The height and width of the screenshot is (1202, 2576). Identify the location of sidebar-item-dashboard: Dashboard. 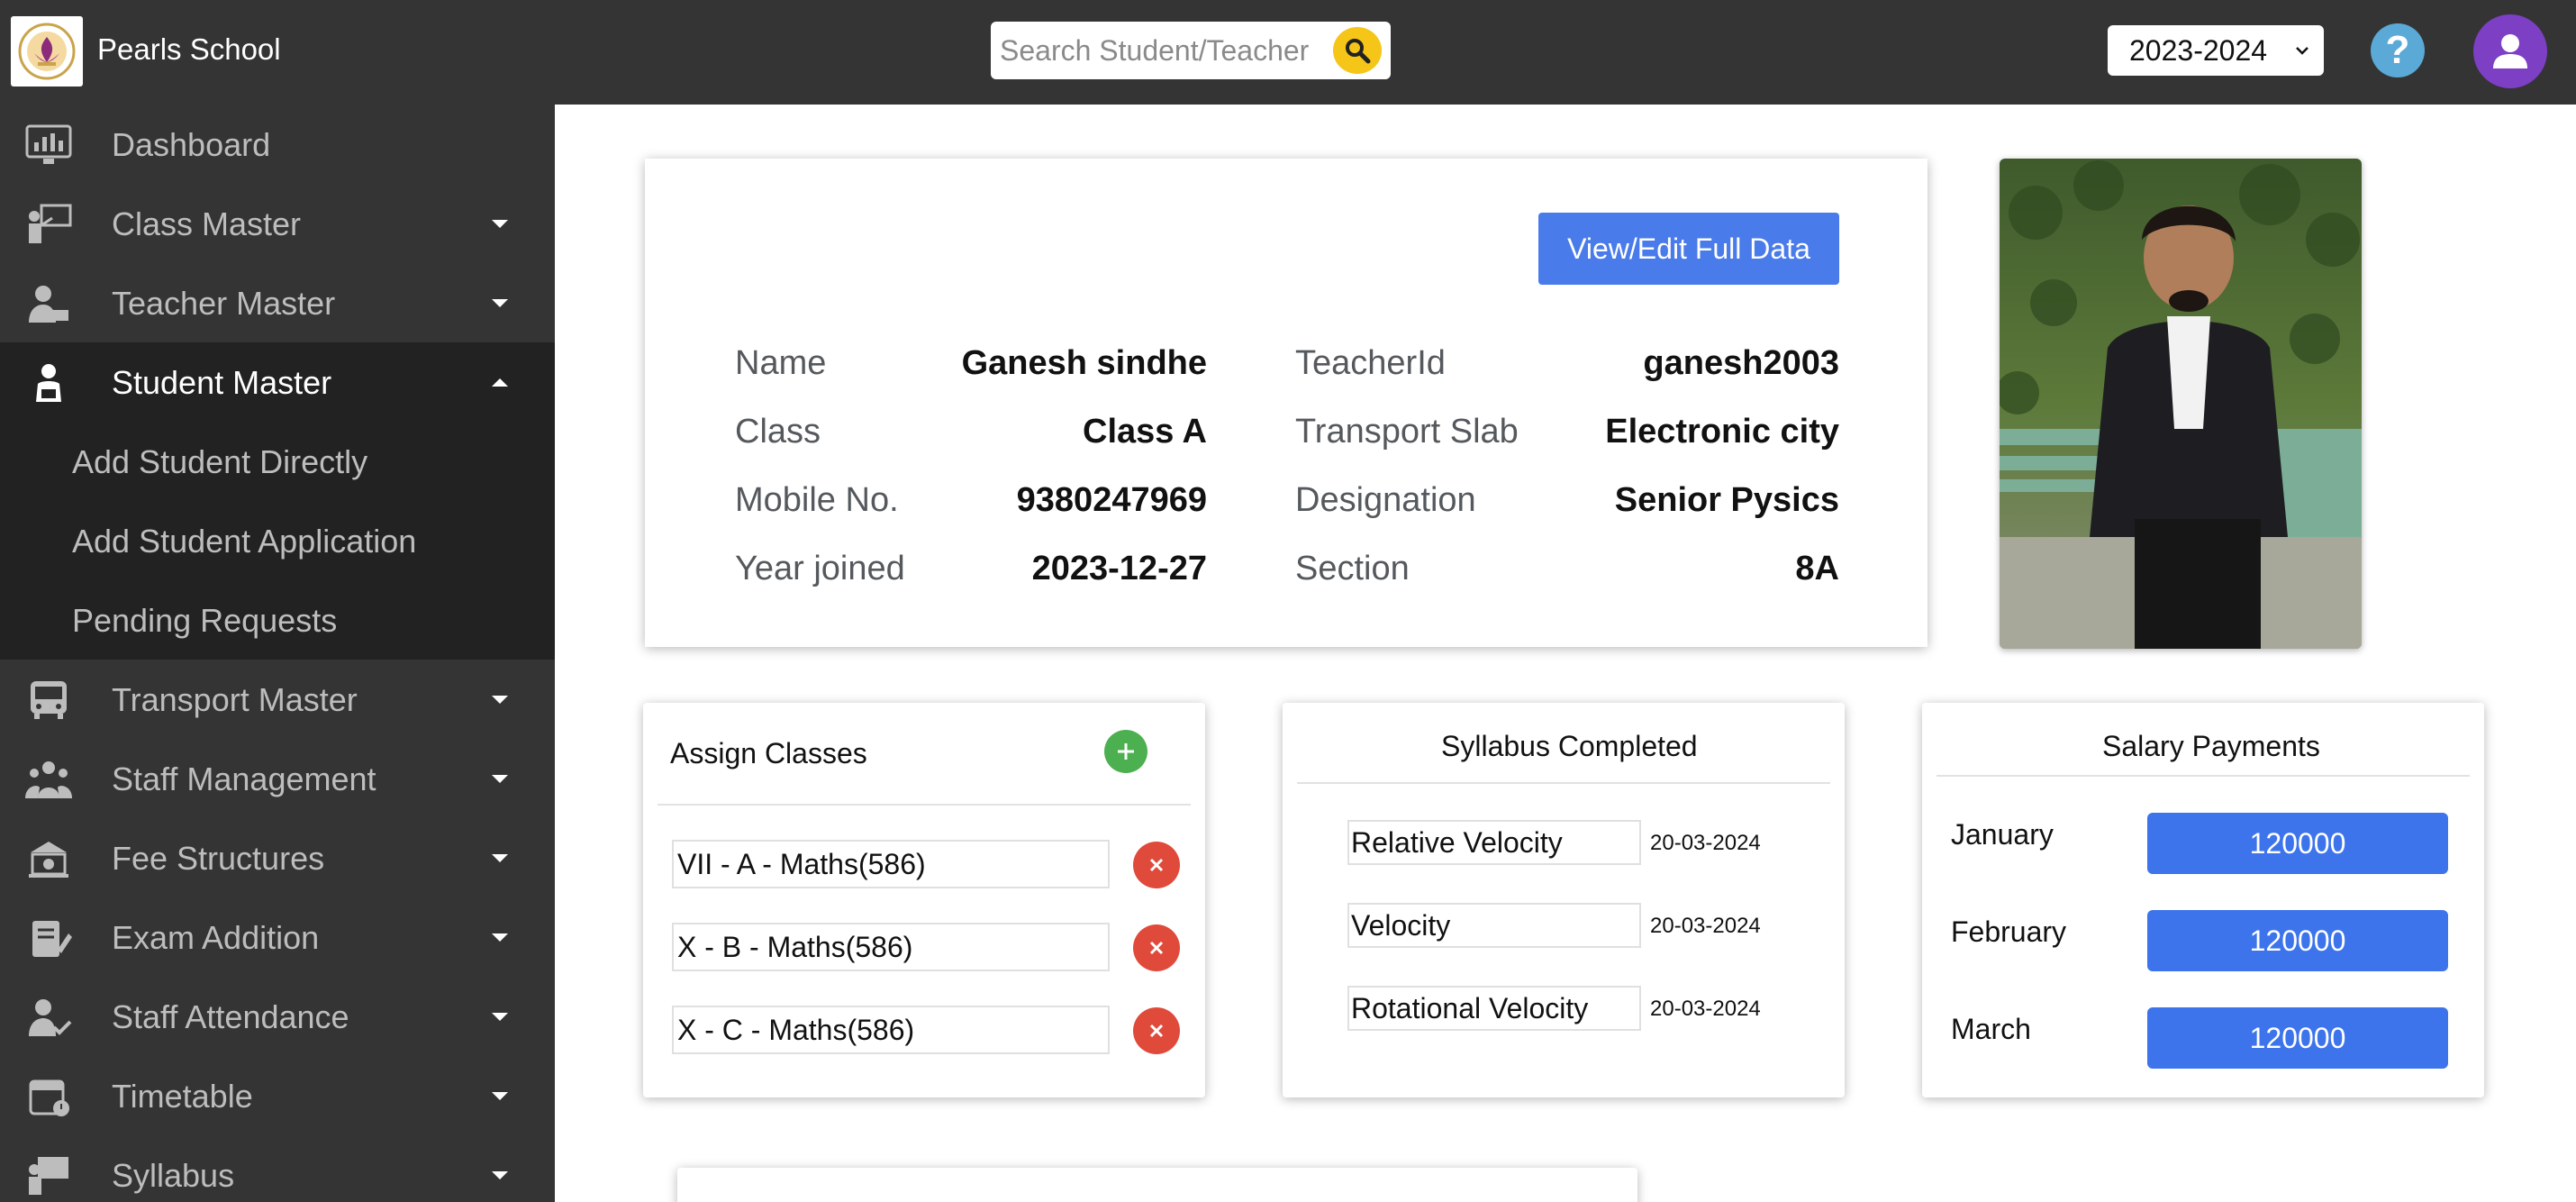
(277, 144).